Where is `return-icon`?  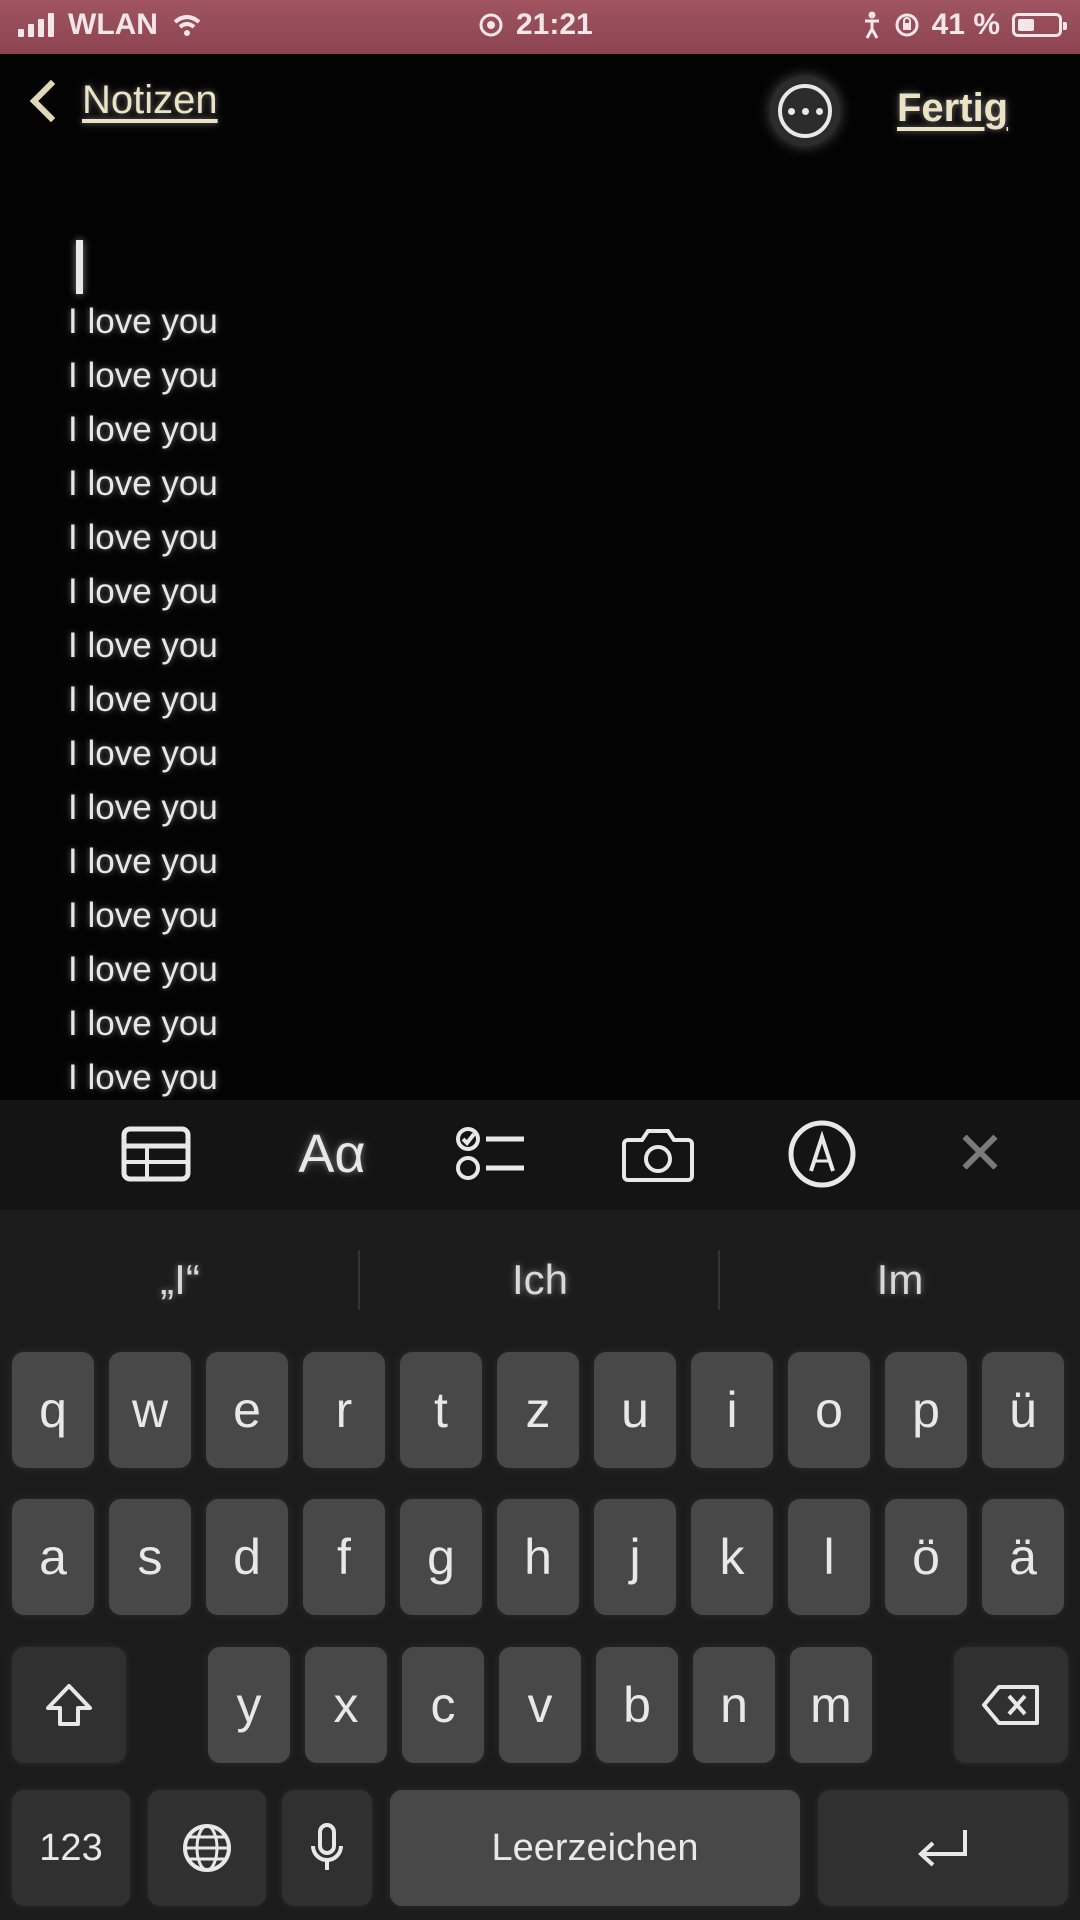 return-icon is located at coordinates (942, 1848).